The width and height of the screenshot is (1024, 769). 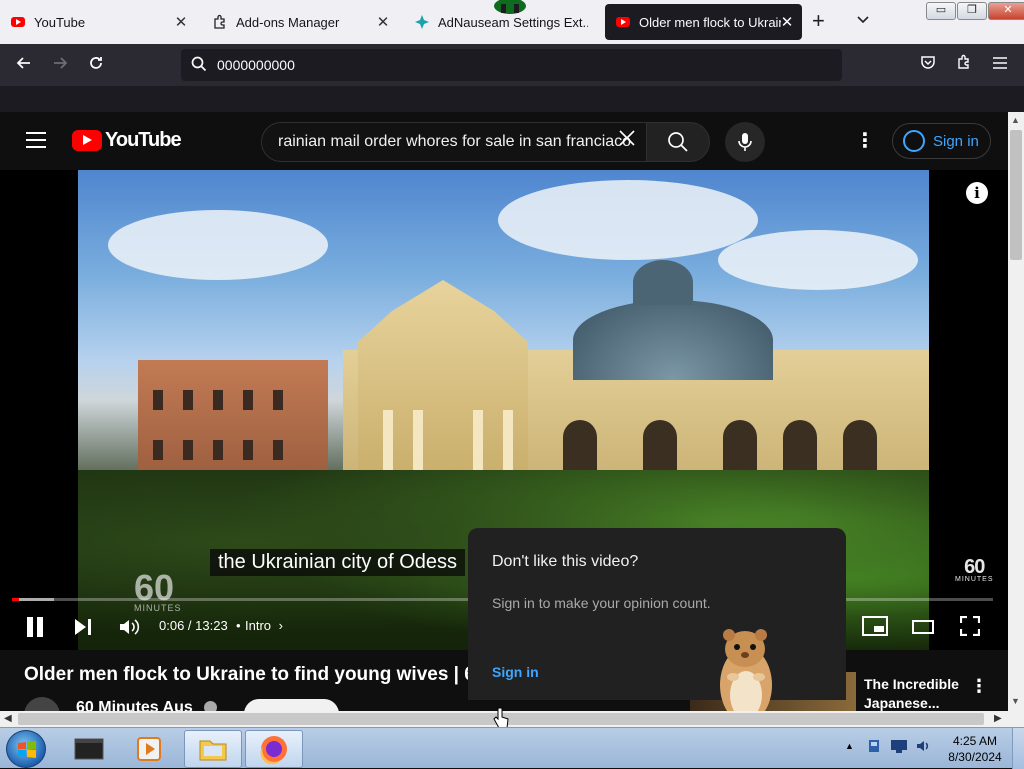 I want to click on taskbar-firefox, so click(x=274, y=749).